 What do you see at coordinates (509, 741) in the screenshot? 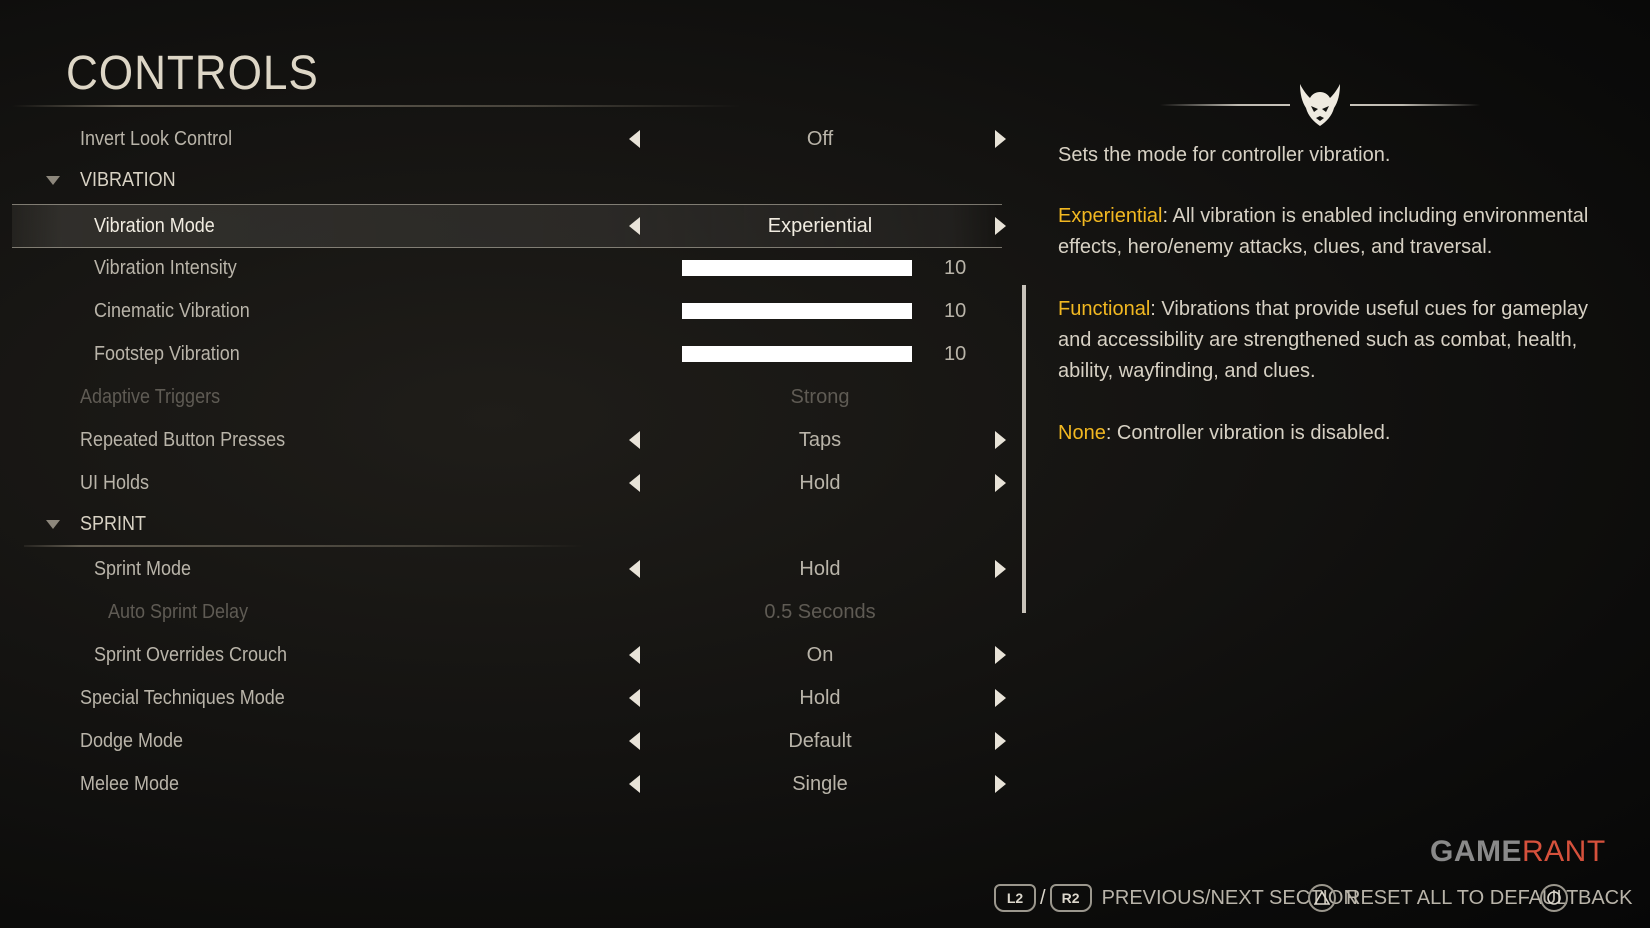
I see `setting-dodge-mode: Dodge Mode Default` at bounding box center [509, 741].